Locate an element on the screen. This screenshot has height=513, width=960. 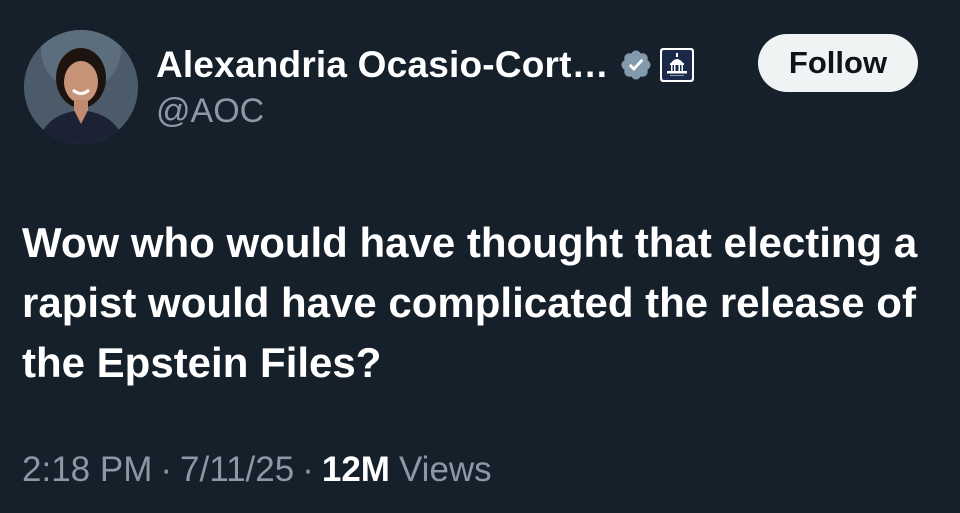
avatar is located at coordinates (81, 87).